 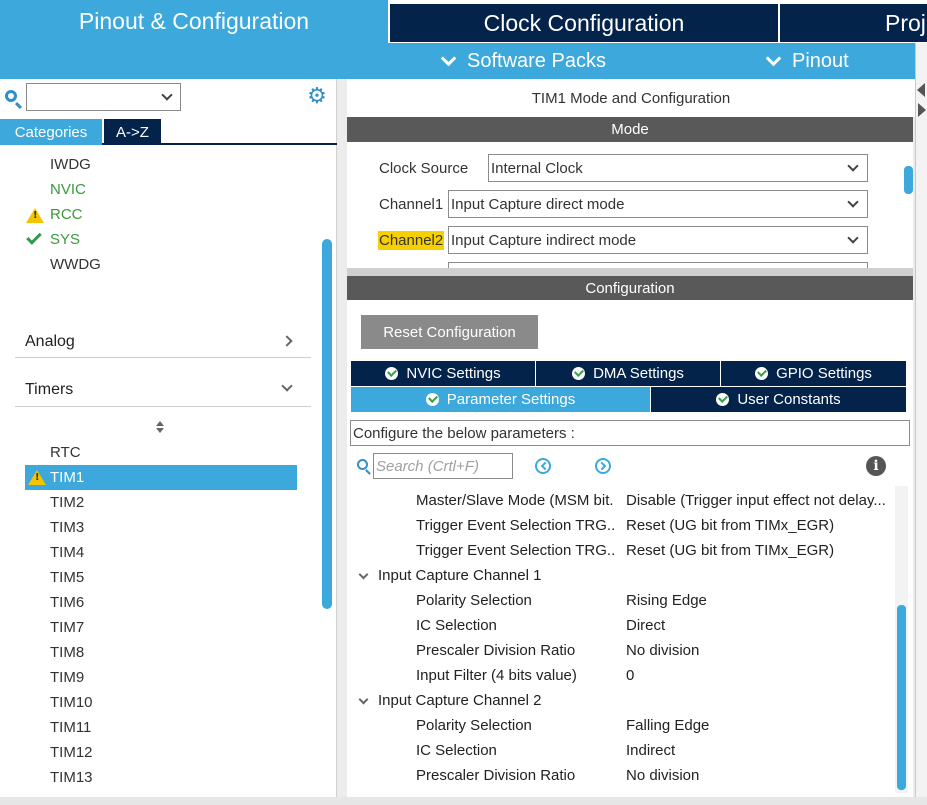 What do you see at coordinates (71, 752) in the screenshot?
I see `list-item-tim12: TIM12` at bounding box center [71, 752].